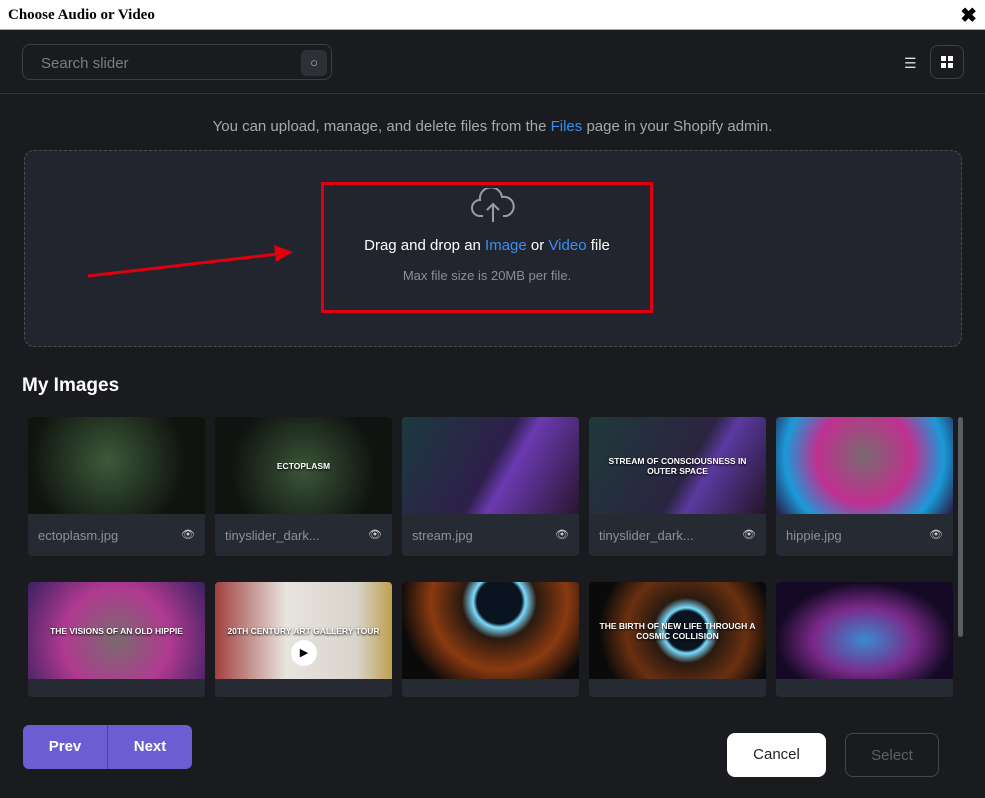 The image size is (985, 798). Describe the element at coordinates (537, 245) in the screenshot. I see `dd-or: or` at that location.